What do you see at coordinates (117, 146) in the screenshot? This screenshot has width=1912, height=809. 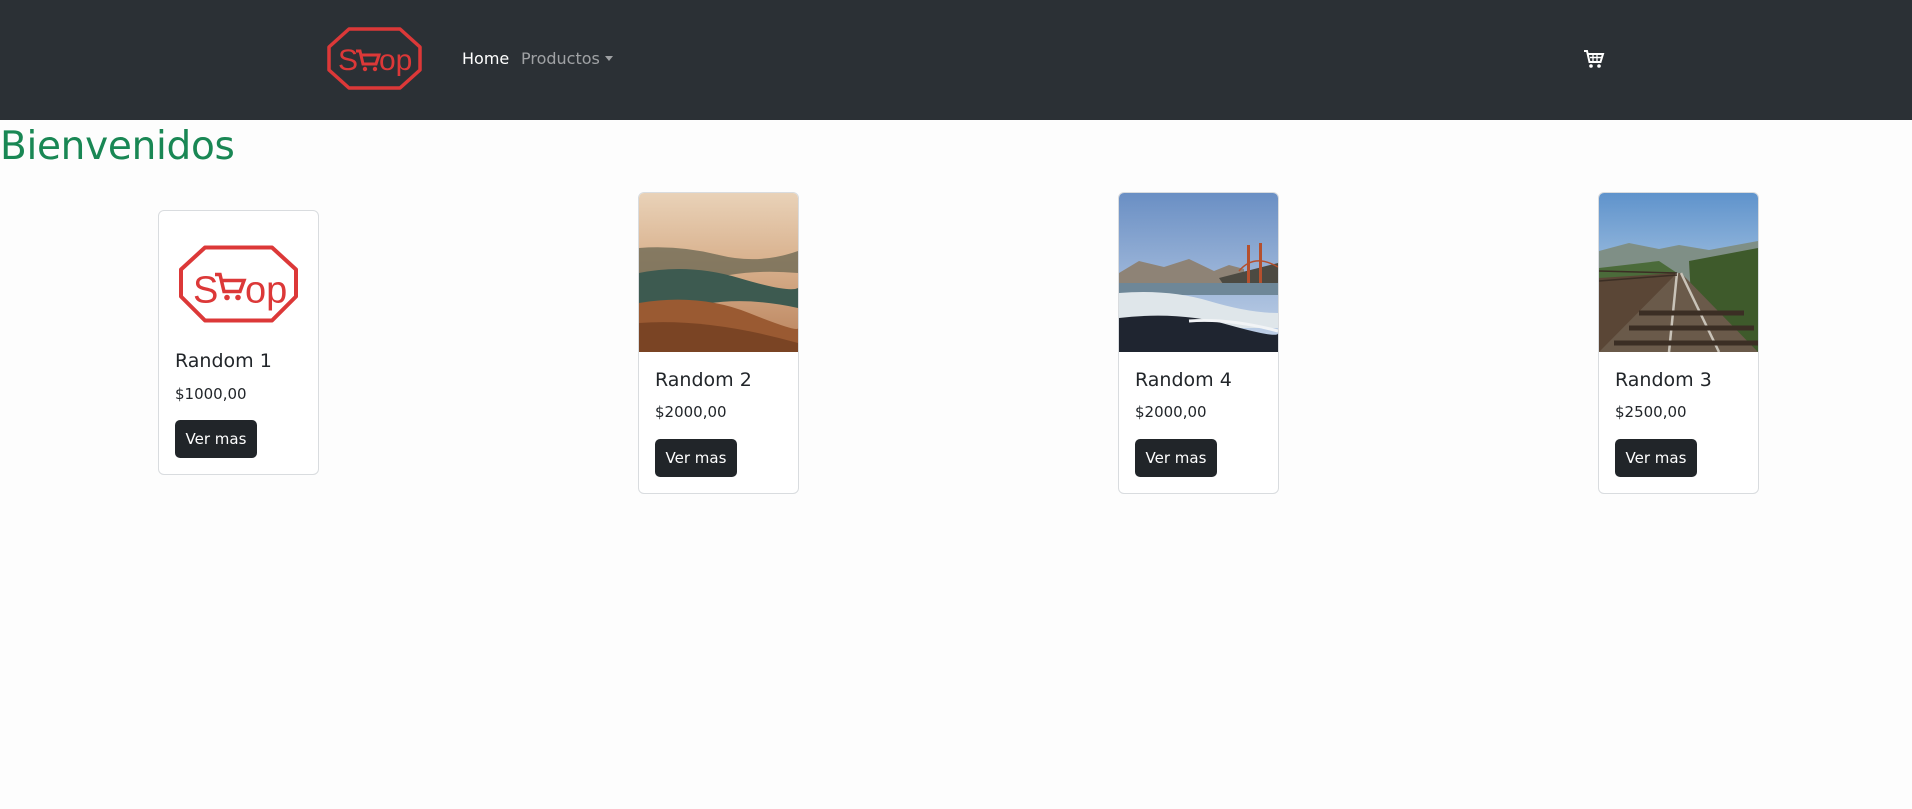 I see `page-title: Bienvenidos` at bounding box center [117, 146].